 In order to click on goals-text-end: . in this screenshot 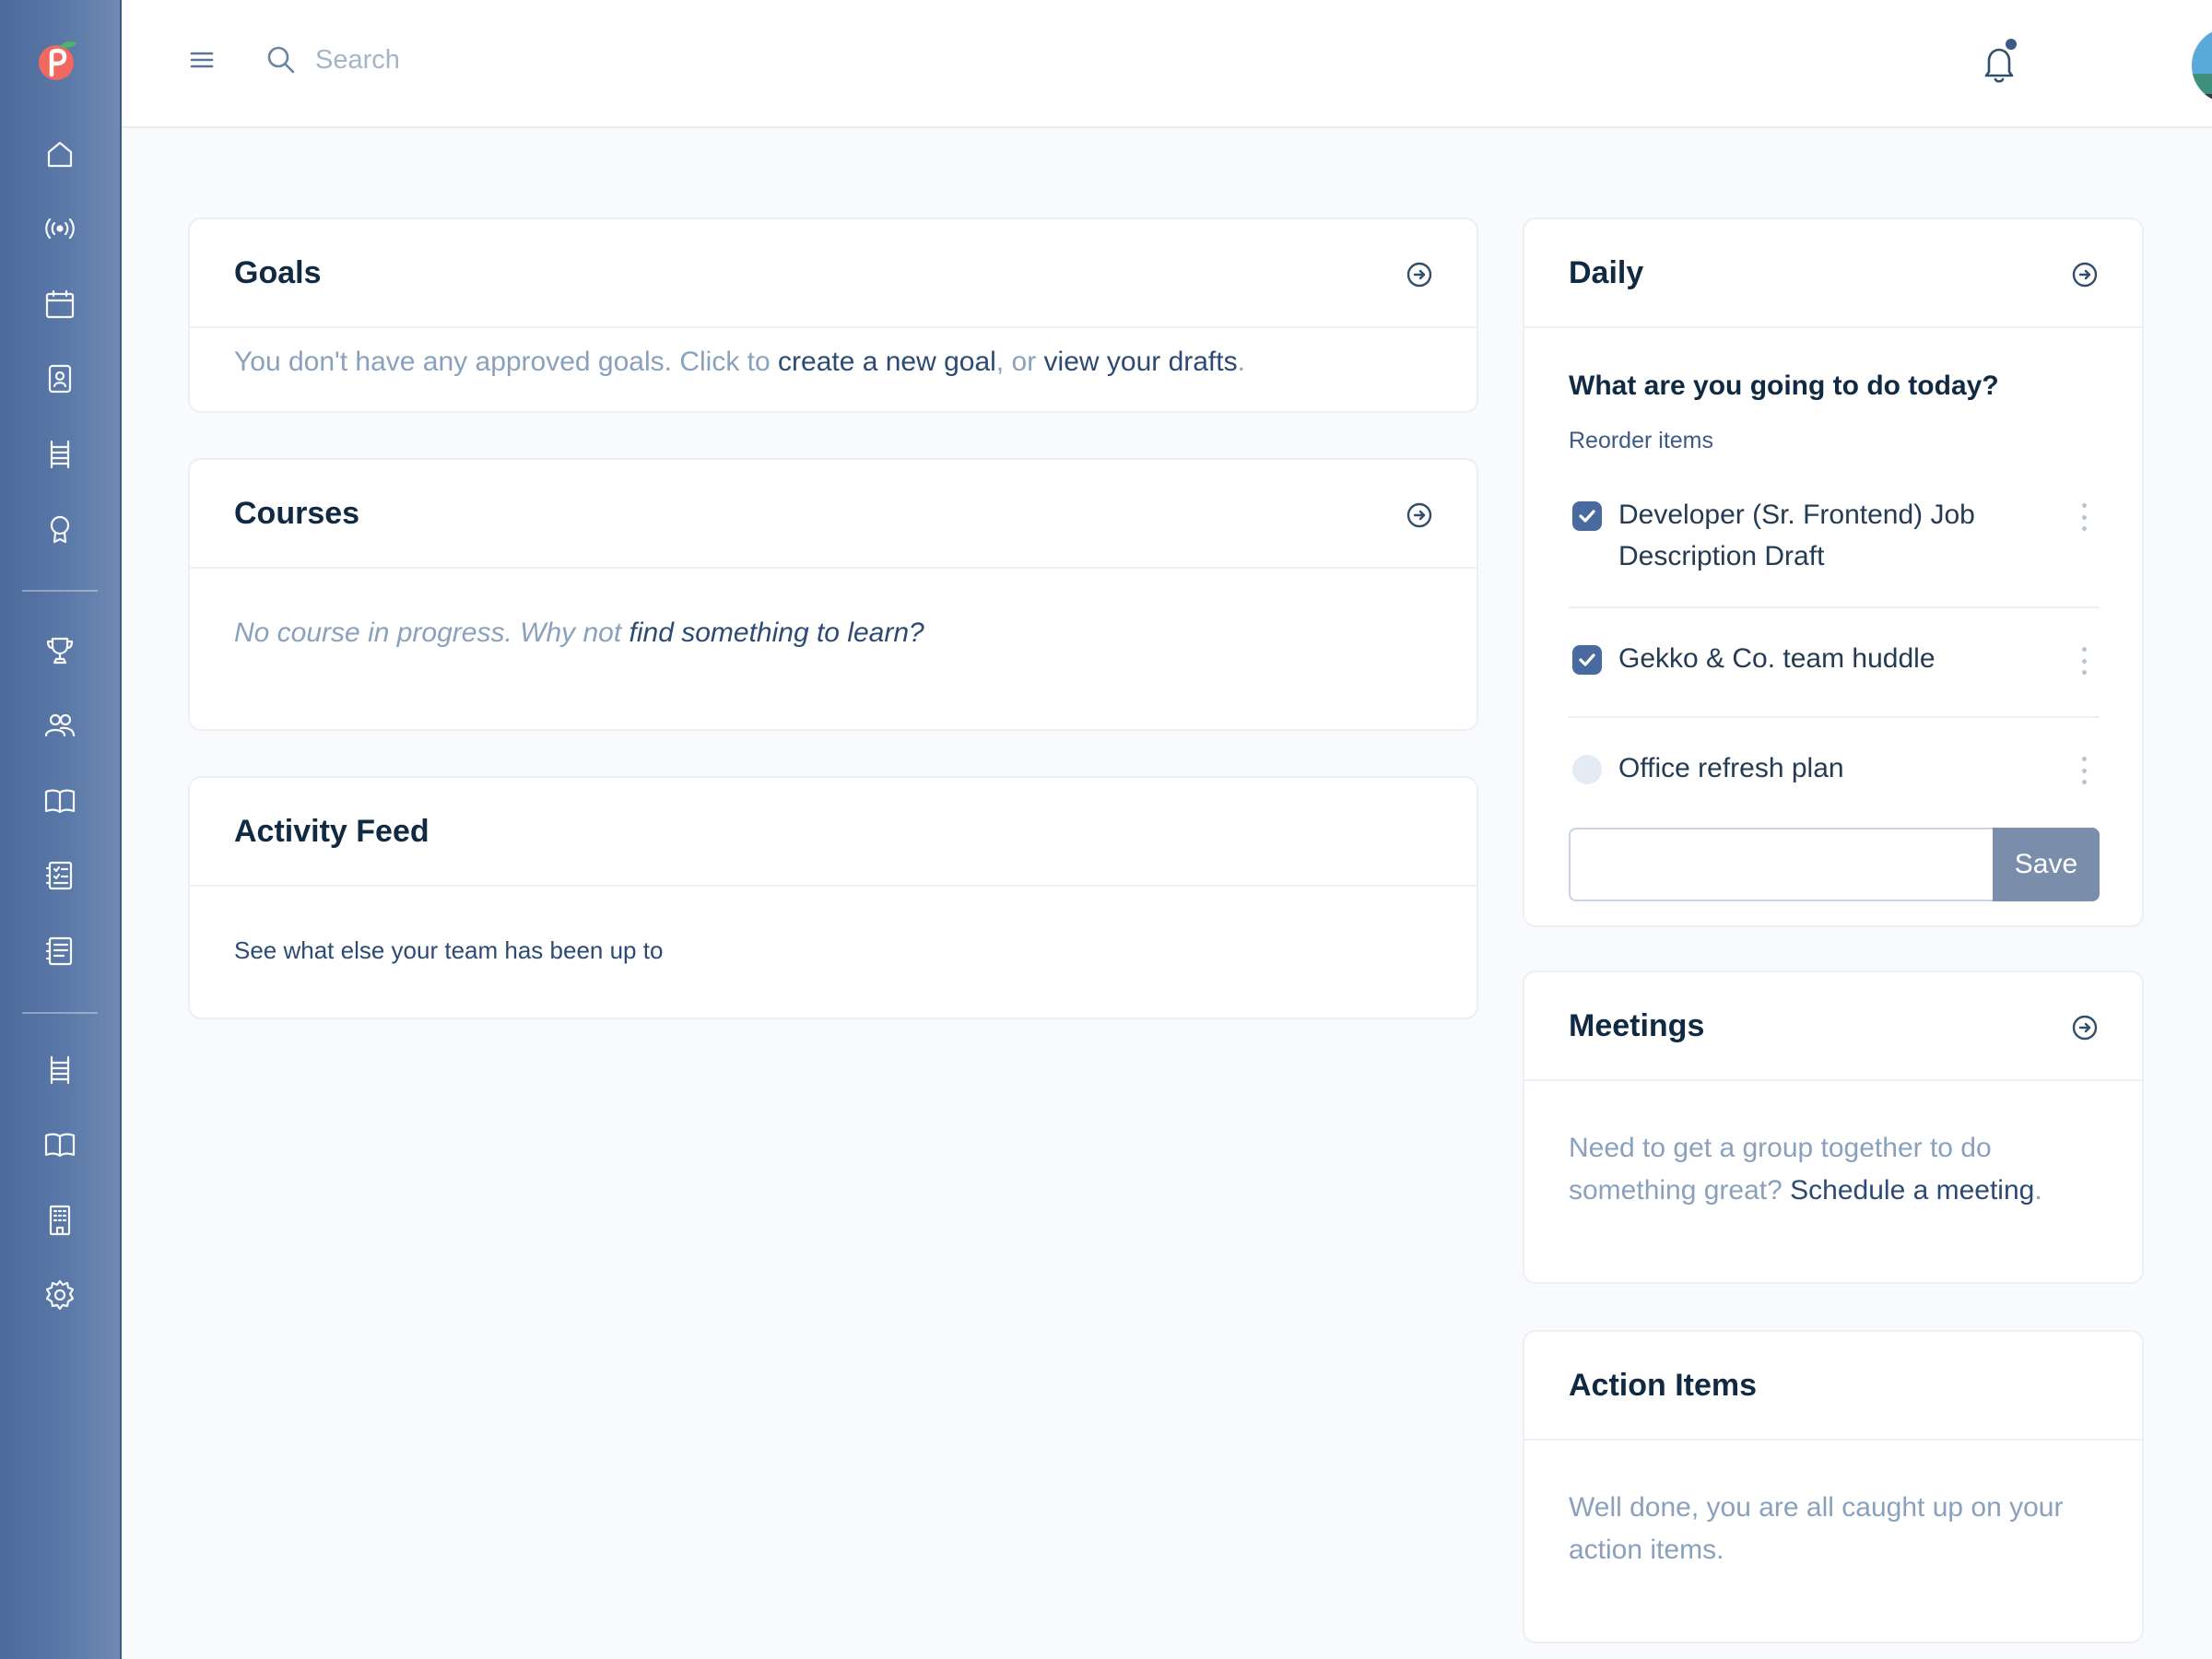, I will do `click(1241, 362)`.